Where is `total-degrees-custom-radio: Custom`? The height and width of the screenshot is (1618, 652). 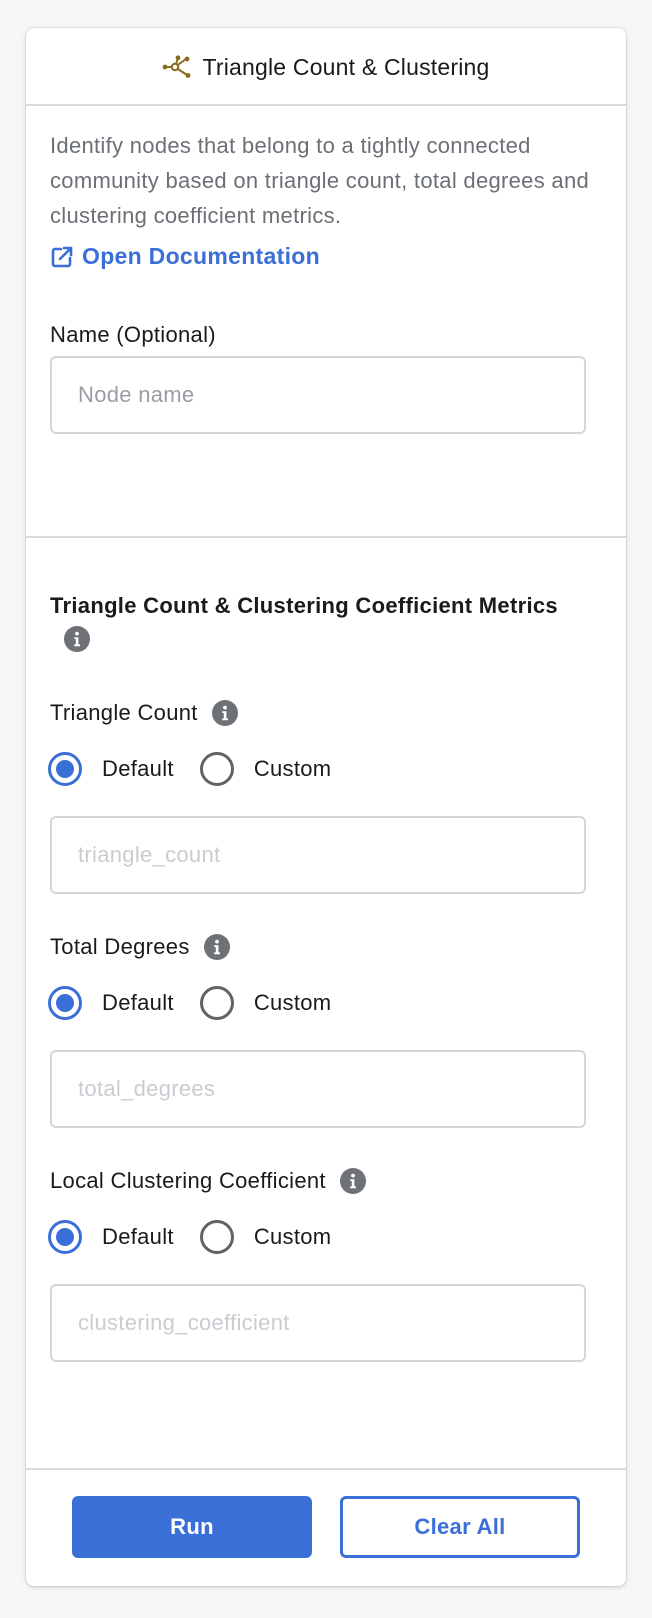
total-degrees-custom-radio: Custom is located at coordinates (265, 1003).